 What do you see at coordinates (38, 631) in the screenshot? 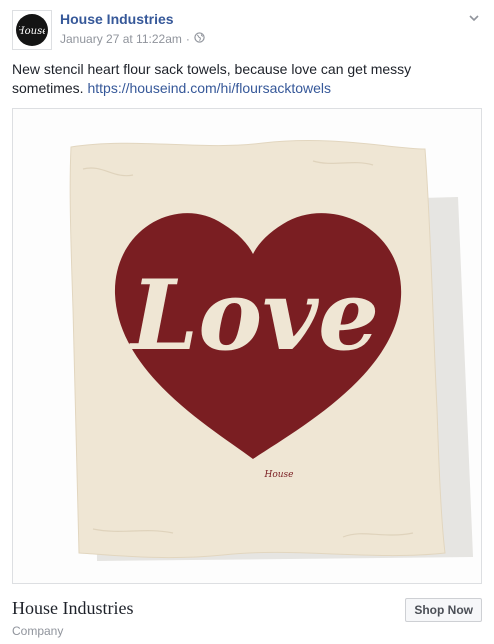
I see `footer-subtitle: Company` at bounding box center [38, 631].